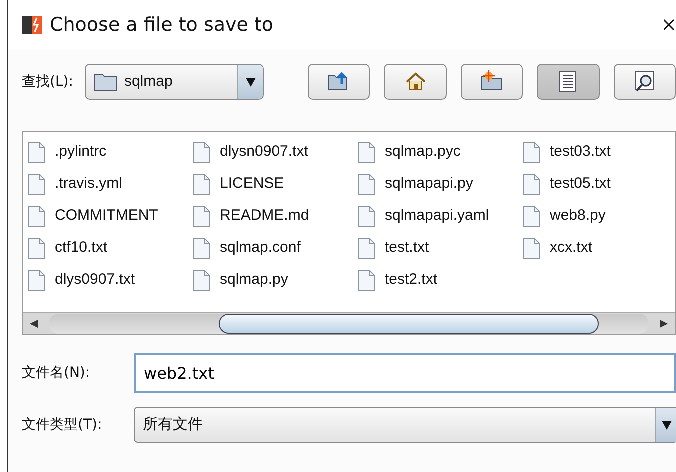 This screenshot has width=676, height=472. I want to click on file-item: xcx.txt, so click(571, 248).